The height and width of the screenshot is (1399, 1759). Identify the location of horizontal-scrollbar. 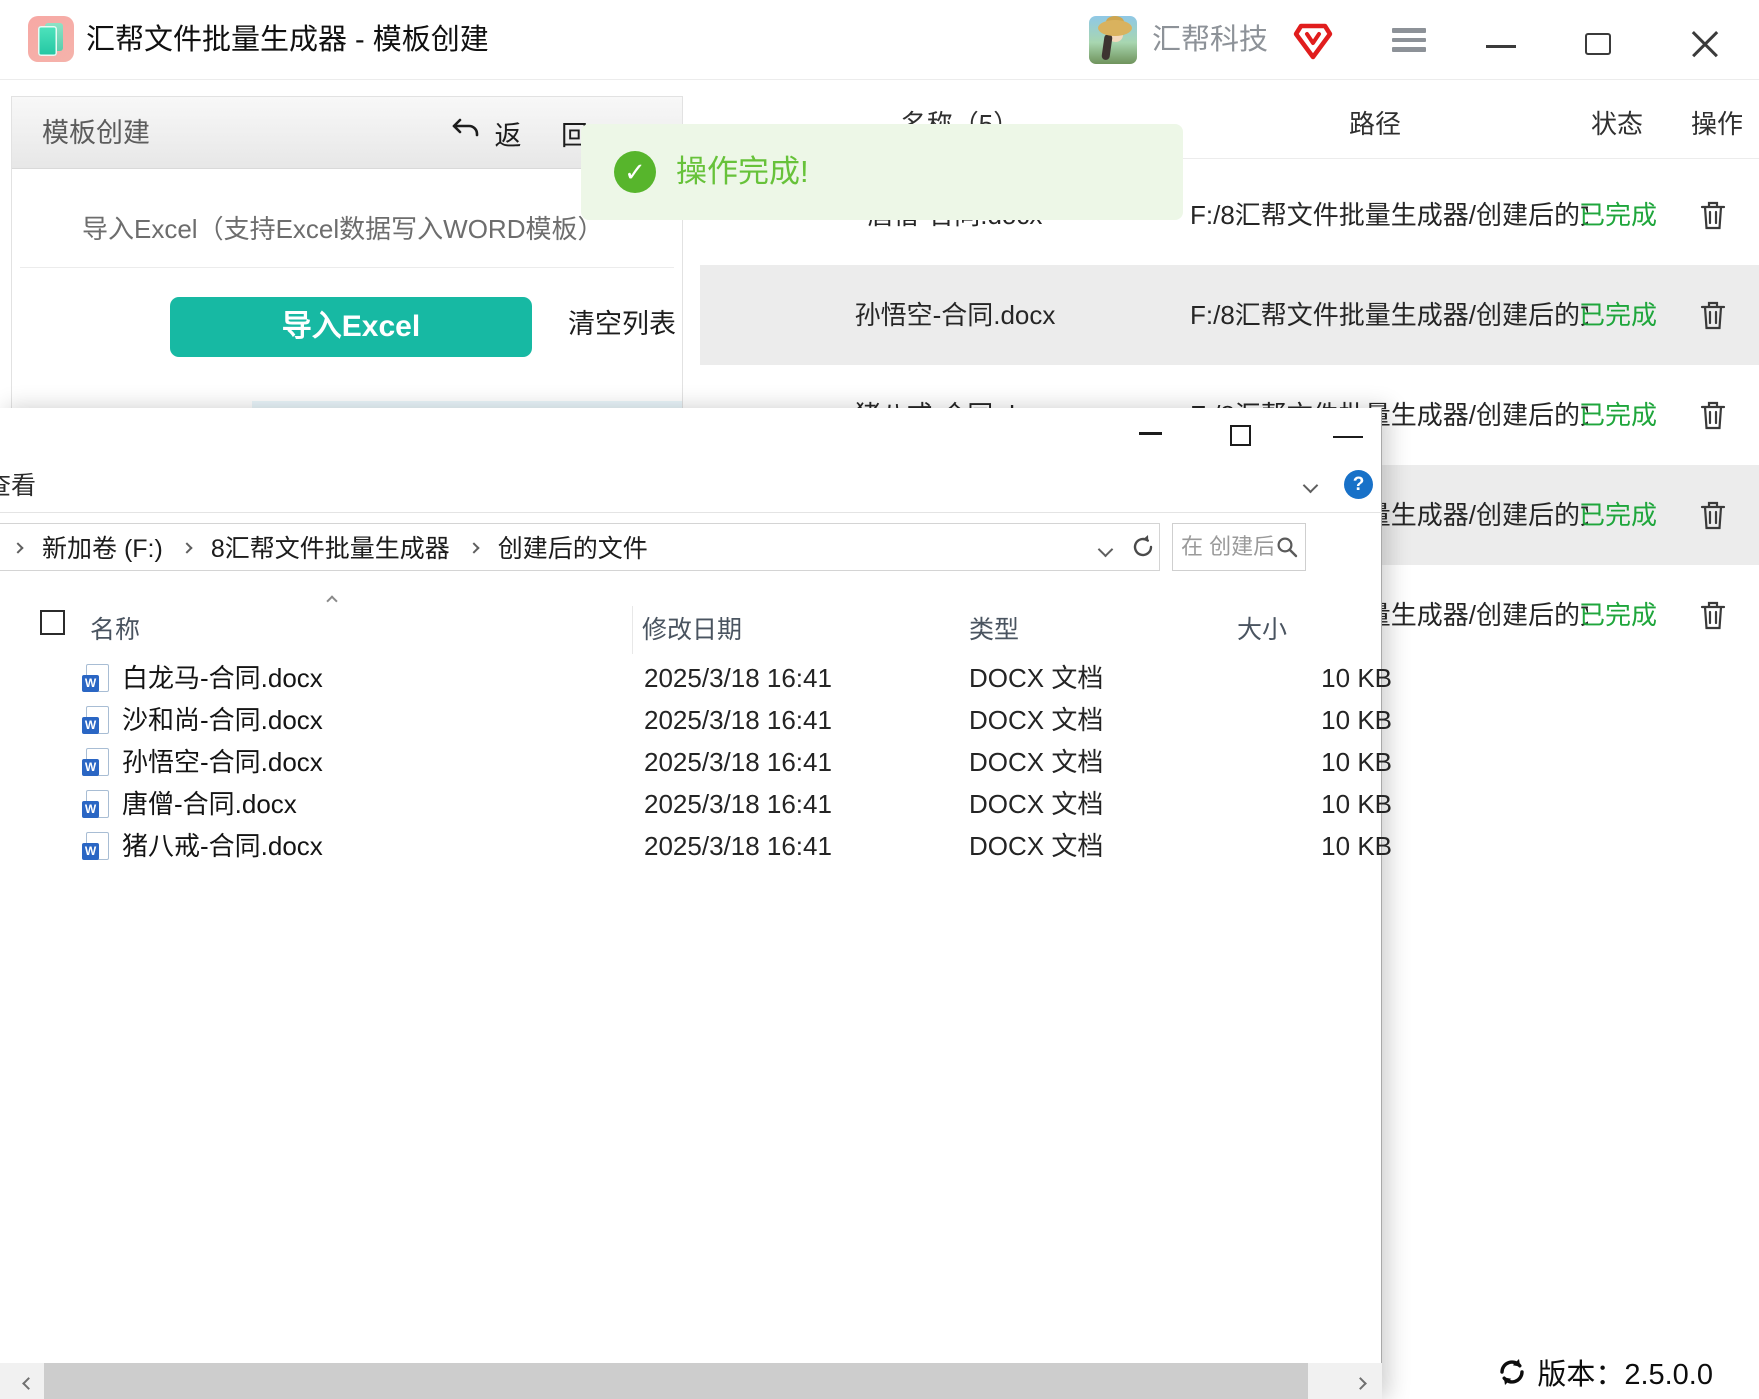
(691, 1381).